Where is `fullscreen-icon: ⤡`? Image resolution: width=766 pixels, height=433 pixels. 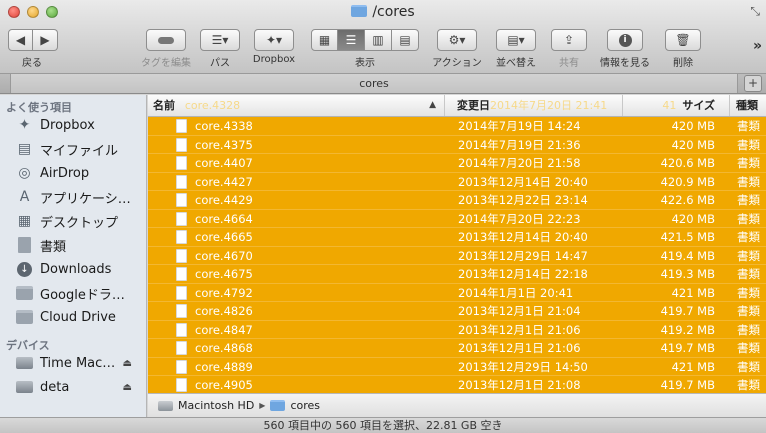 fullscreen-icon: ⤡ is located at coordinates (755, 11).